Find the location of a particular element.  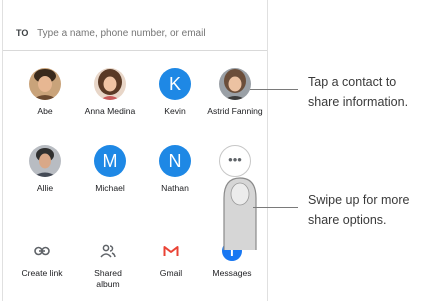

callout-swipe-up: Swipe up for more share options. is located at coordinates (358, 210).